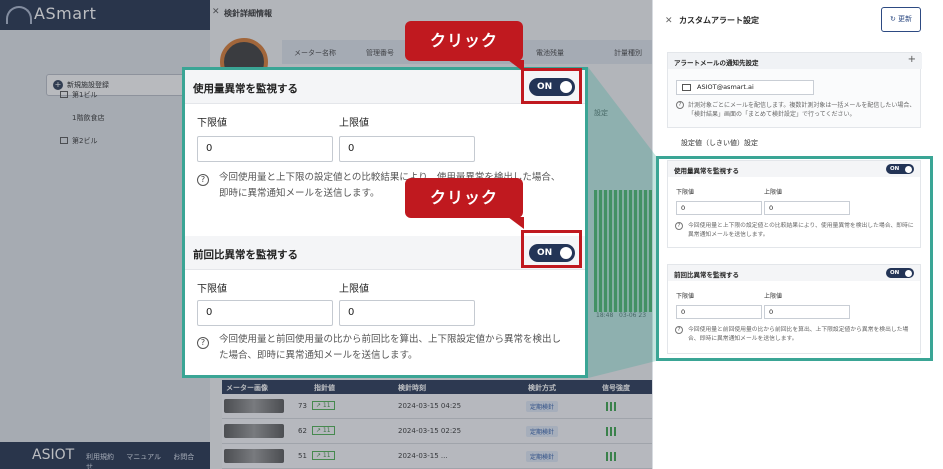  Describe the element at coordinates (686, 87) in the screenshot. I see `envelope-icon` at that location.